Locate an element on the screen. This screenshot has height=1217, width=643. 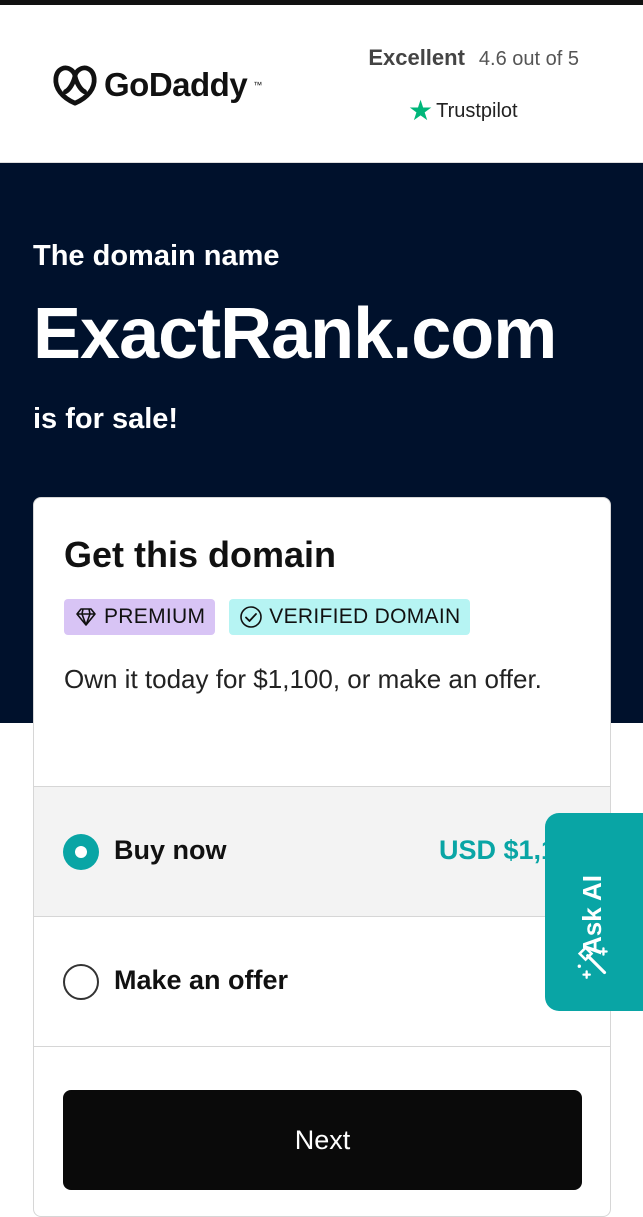
badge-row: PREMIUM VERIFIED DOMAIN is located at coordinates (267, 617).